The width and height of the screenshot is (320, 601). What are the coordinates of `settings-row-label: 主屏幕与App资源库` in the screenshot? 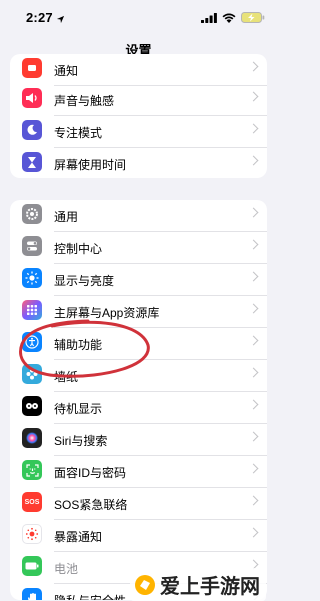 It's located at (107, 313).